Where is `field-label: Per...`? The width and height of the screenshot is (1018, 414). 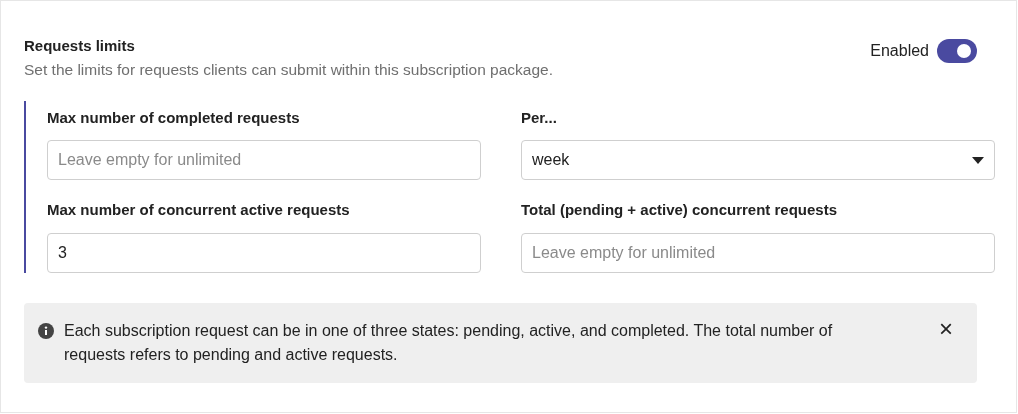 field-label: Per... is located at coordinates (539, 117).